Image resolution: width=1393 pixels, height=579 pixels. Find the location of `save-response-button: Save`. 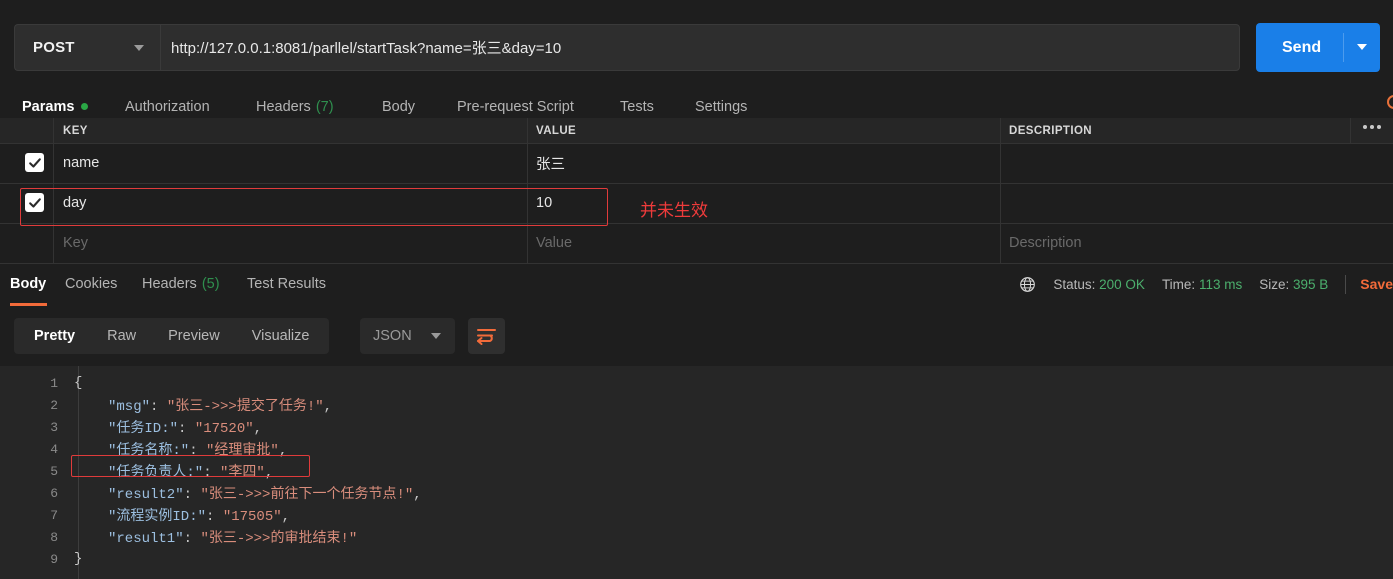

save-response-button: Save is located at coordinates (1376, 284).